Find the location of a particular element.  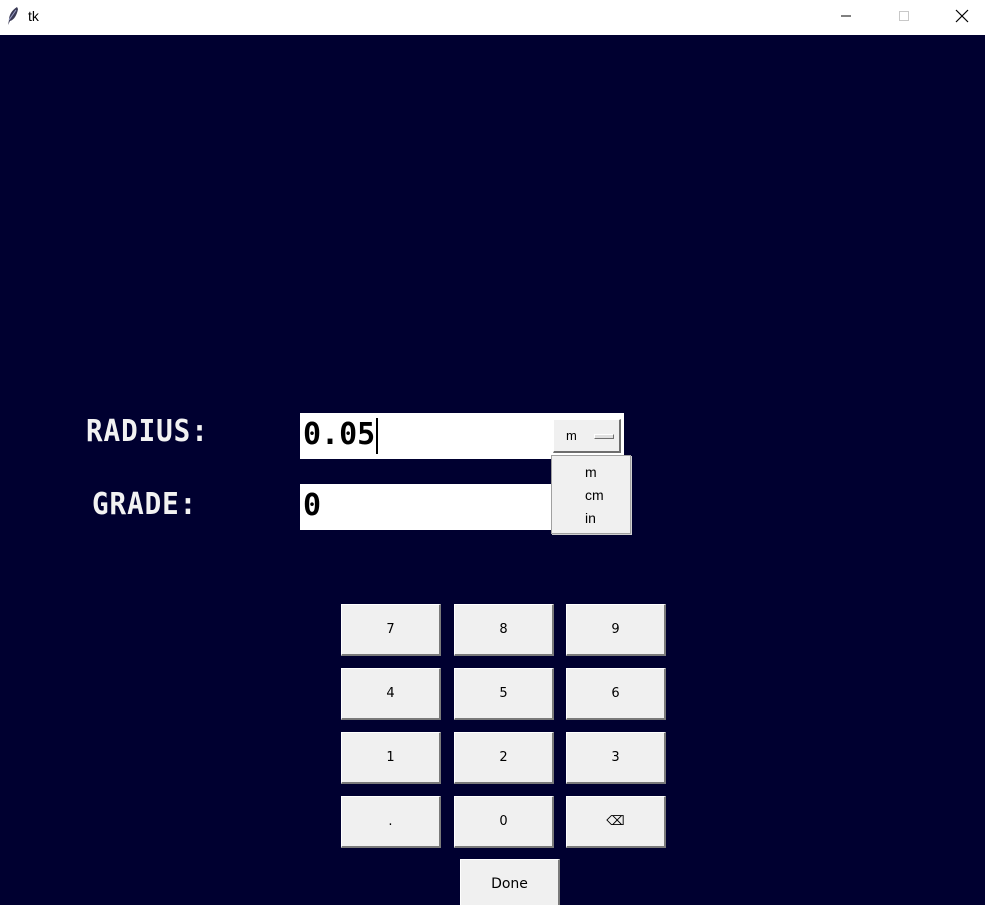

maximize-button is located at coordinates (904, 16).